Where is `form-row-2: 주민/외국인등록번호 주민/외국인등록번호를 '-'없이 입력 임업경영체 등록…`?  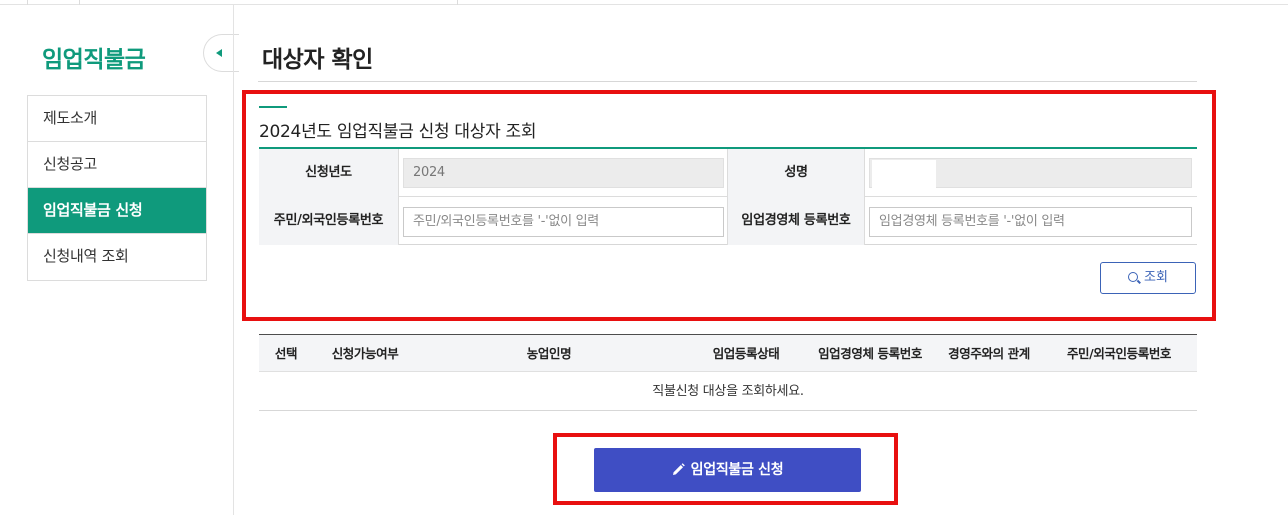 form-row-2: 주민/외국인등록번호 주민/외국인등록번호를 '-'없이 입력 임업경영체 등록… is located at coordinates (728, 221).